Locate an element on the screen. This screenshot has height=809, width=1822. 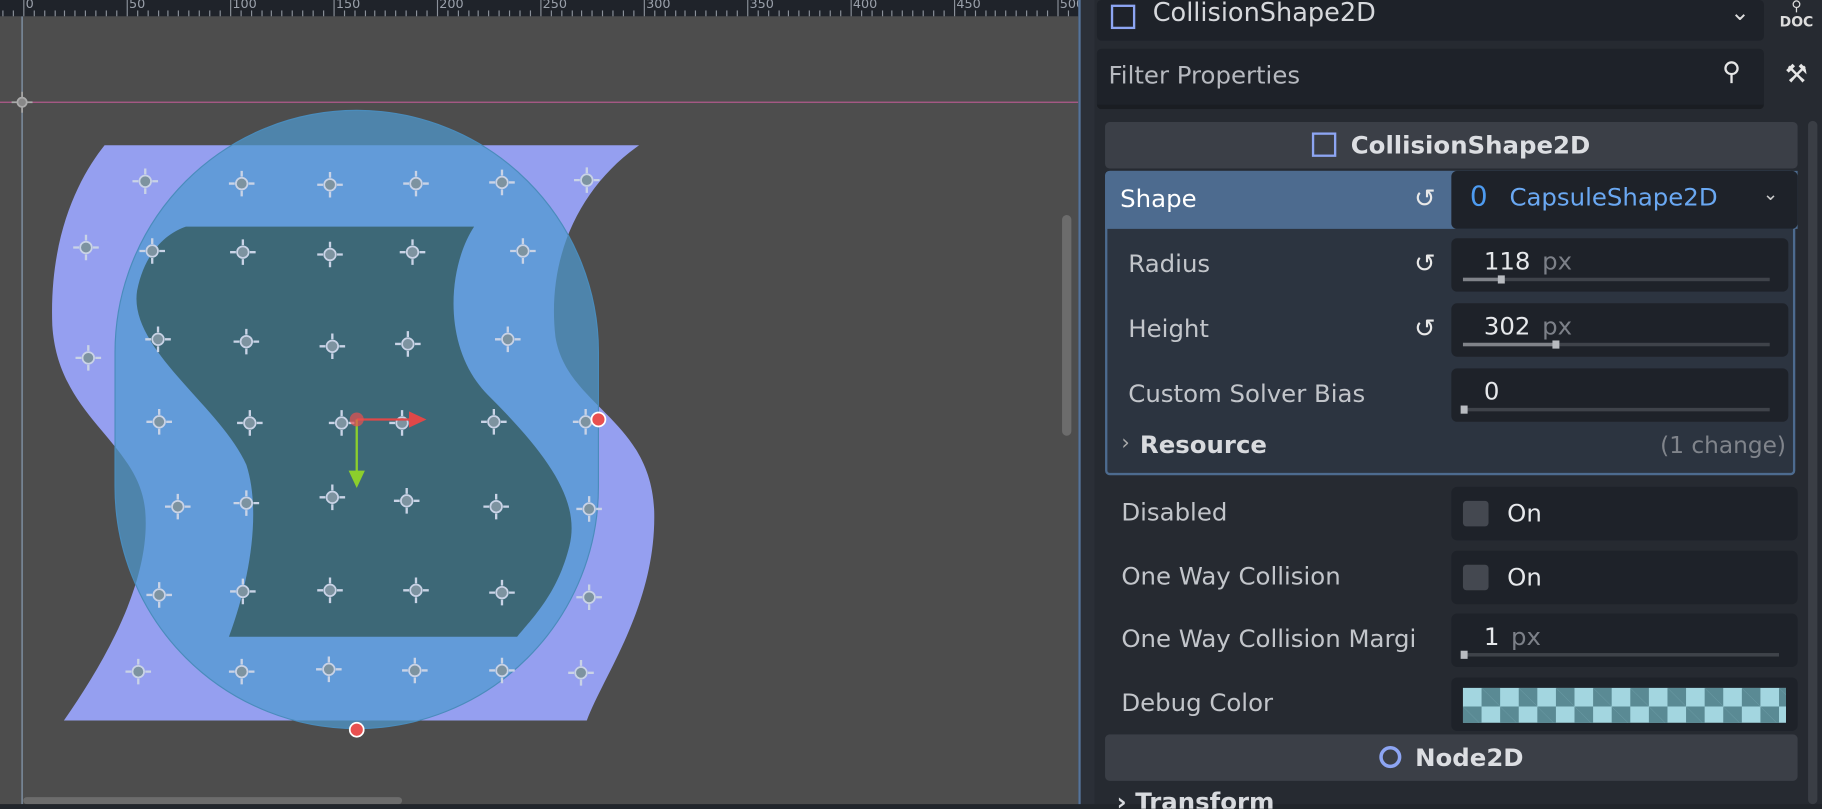
disabled-checkbox: On is located at coordinates (1624, 513).